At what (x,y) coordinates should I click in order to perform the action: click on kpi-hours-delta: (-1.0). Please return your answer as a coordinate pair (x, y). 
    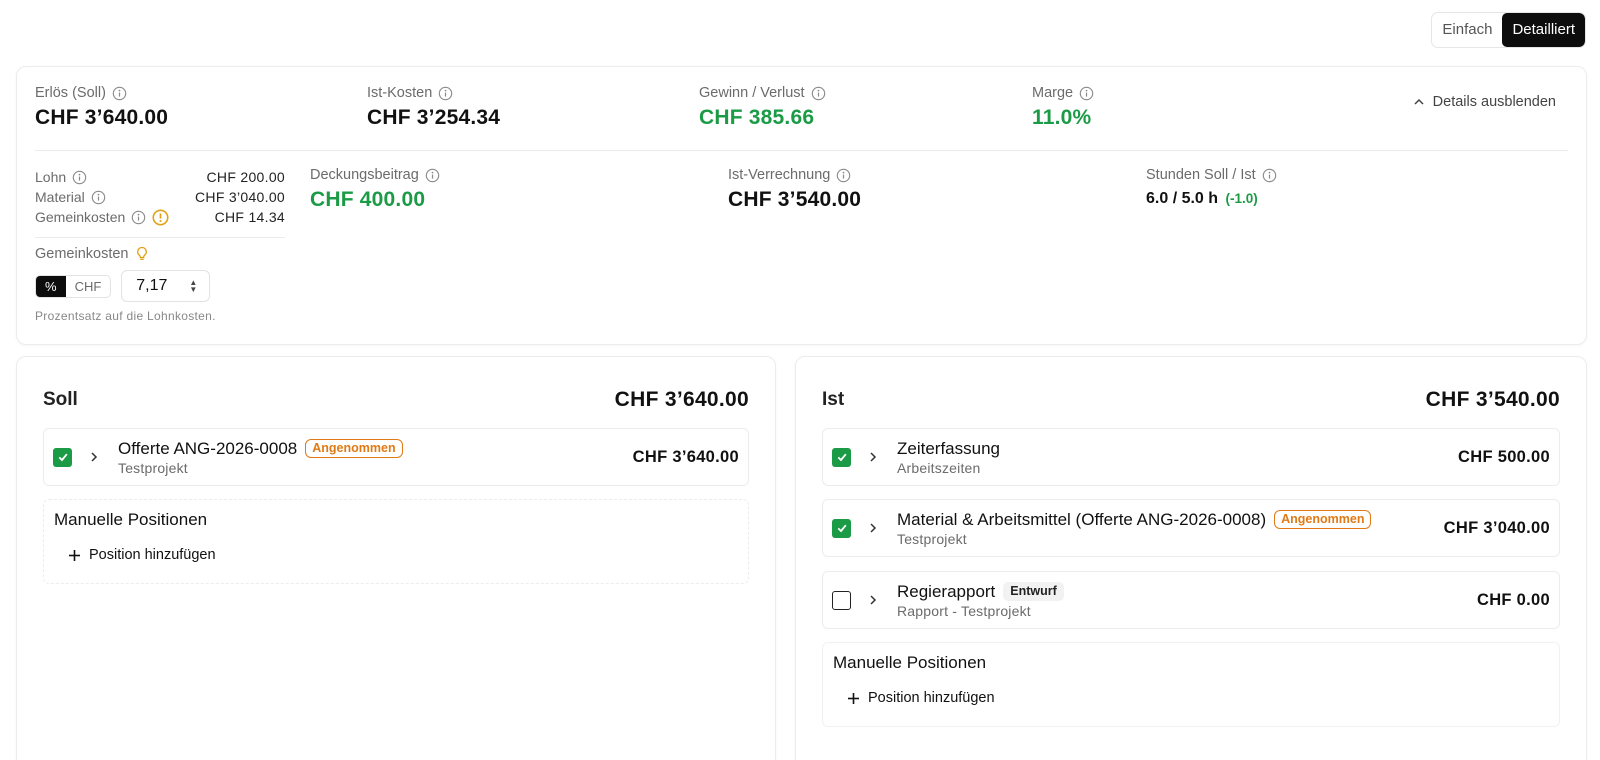
    Looking at the image, I should click on (1241, 198).